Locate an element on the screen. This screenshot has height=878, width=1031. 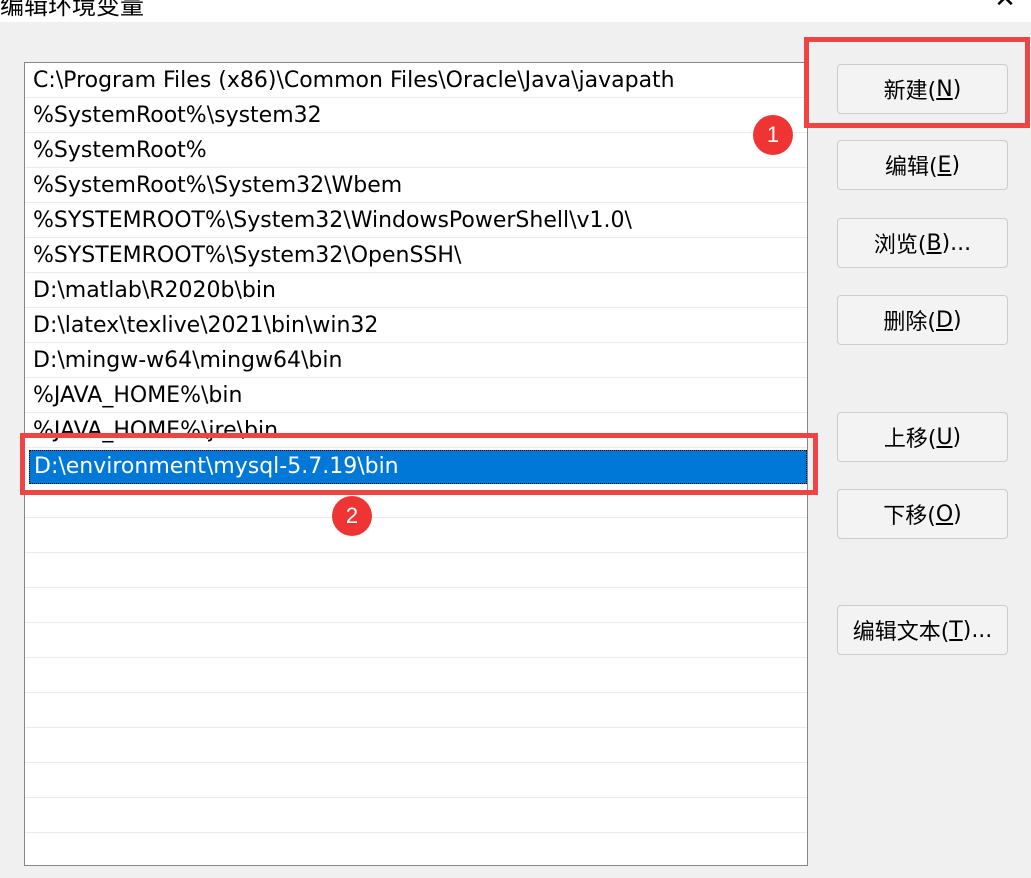
edit-button-label: 编辑( is located at coordinates (911, 167).